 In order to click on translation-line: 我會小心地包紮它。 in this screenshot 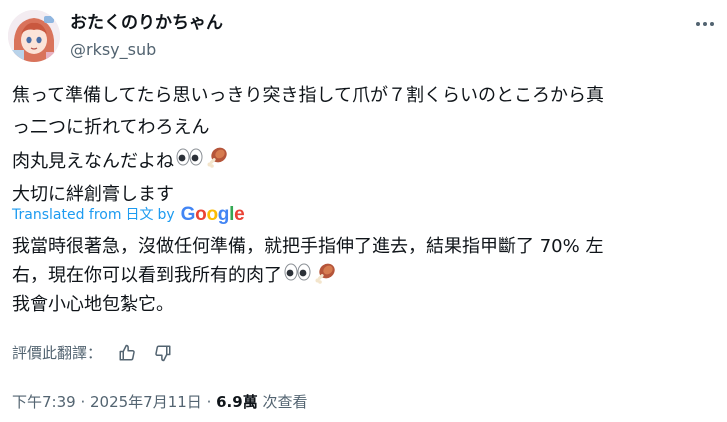, I will do `click(93, 304)`.